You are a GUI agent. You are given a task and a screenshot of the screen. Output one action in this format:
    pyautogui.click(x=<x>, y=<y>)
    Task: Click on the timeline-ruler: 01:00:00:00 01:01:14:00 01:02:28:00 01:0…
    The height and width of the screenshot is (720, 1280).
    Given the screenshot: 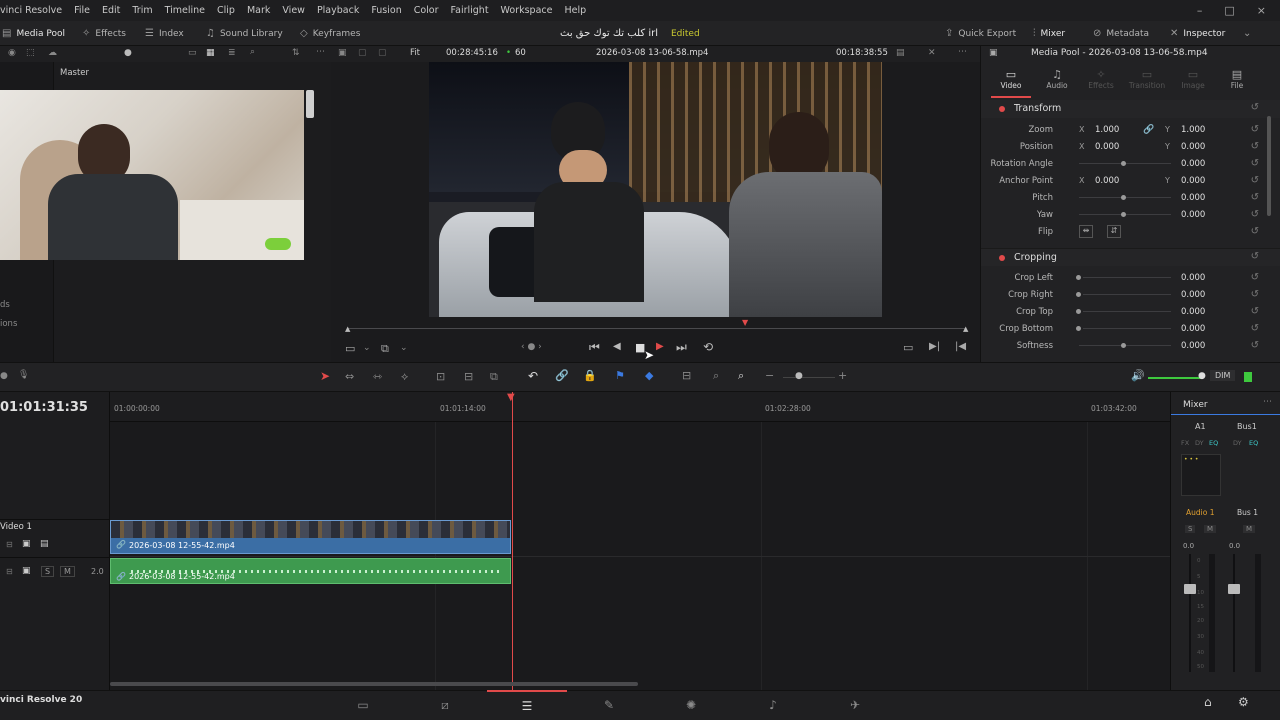 What is the action you would take?
    pyautogui.click(x=640, y=407)
    